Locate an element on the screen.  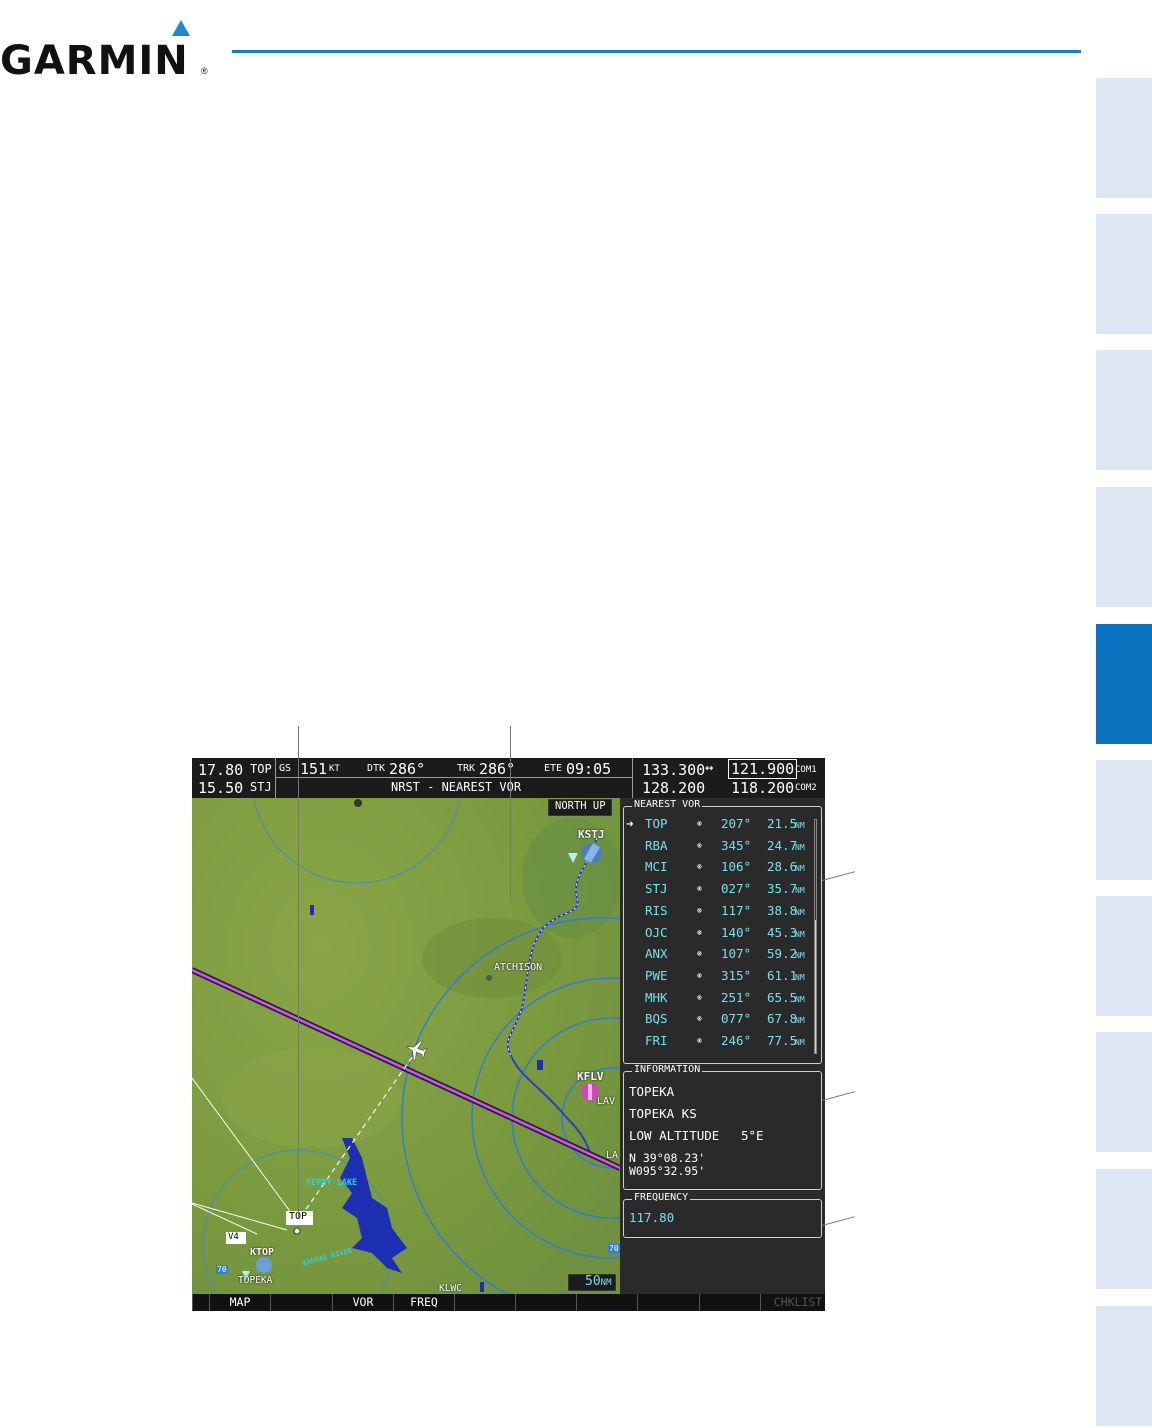
vor-bearing: 106° is located at coordinates (736, 867).